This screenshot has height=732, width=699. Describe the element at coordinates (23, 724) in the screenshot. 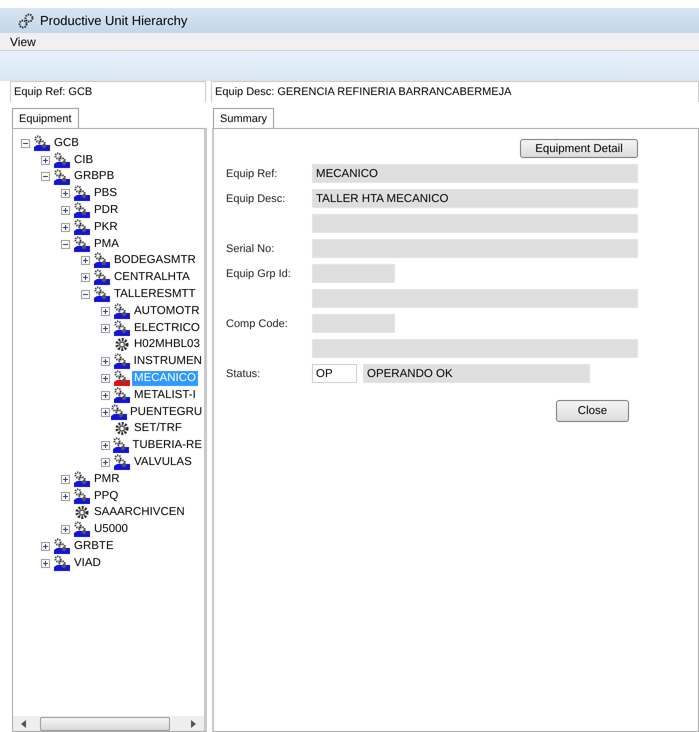

I see `scroll-left-icon` at that location.